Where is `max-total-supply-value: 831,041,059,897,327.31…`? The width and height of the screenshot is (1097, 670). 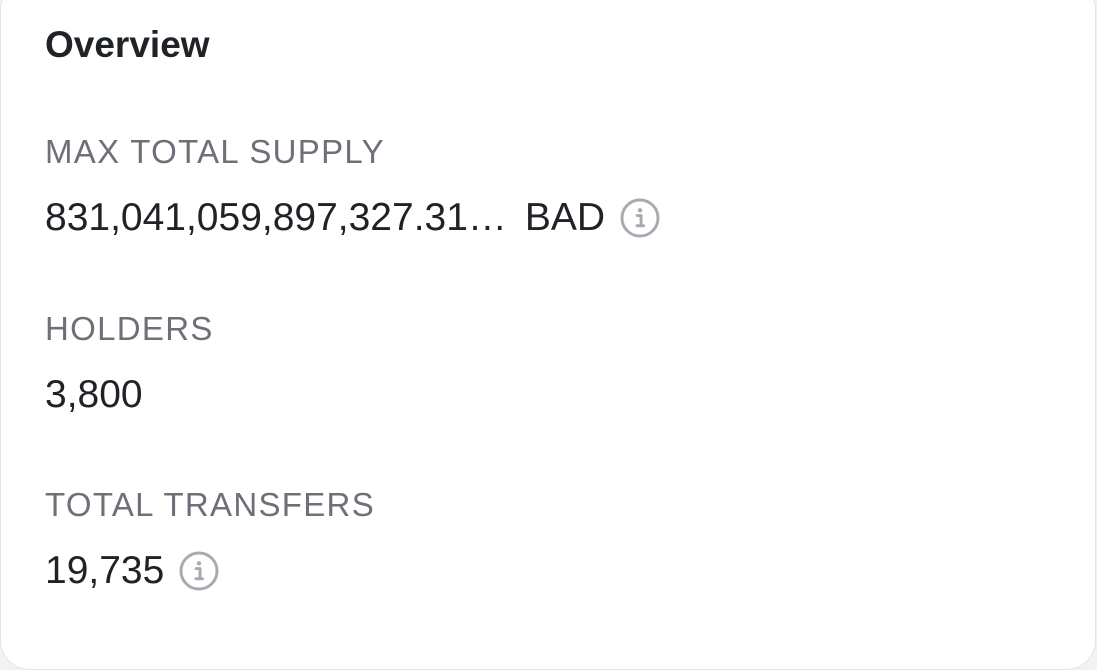 max-total-supply-value: 831,041,059,897,327.31… is located at coordinates (276, 217).